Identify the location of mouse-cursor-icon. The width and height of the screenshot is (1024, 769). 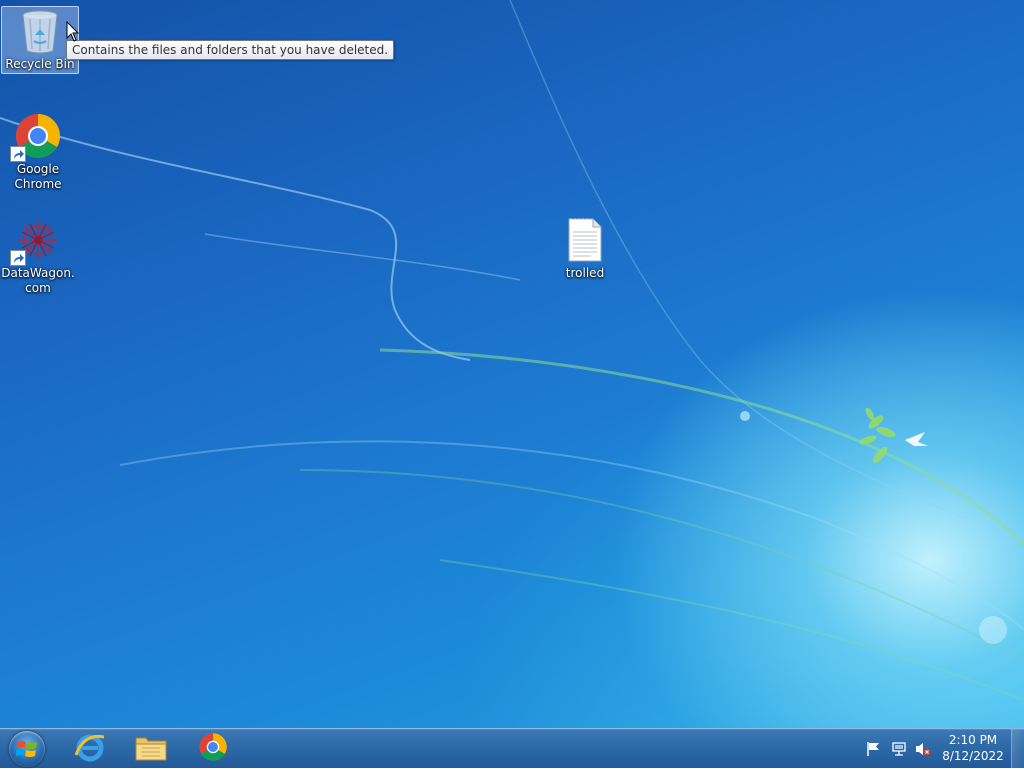
(73, 33).